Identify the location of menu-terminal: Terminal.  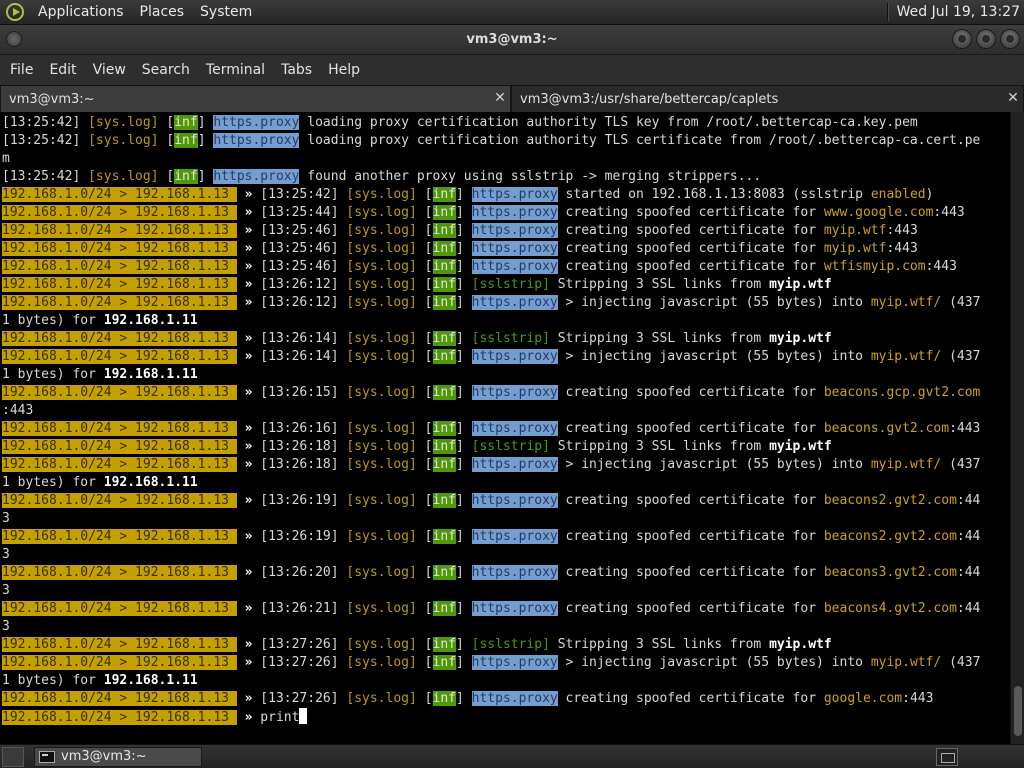
(235, 70).